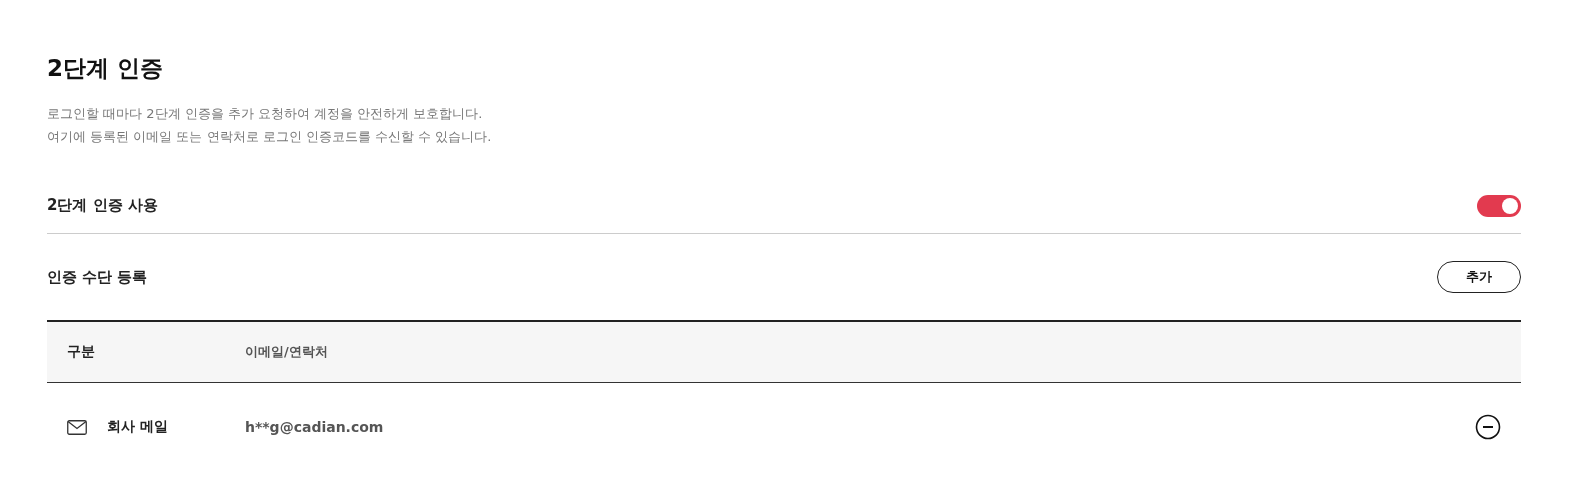 The width and height of the screenshot is (1578, 496). I want to click on description-text: 로그인할 때마다 2단계 인증을 추가 요청하여 계정을 안전하게 보호합니다., so click(265, 114).